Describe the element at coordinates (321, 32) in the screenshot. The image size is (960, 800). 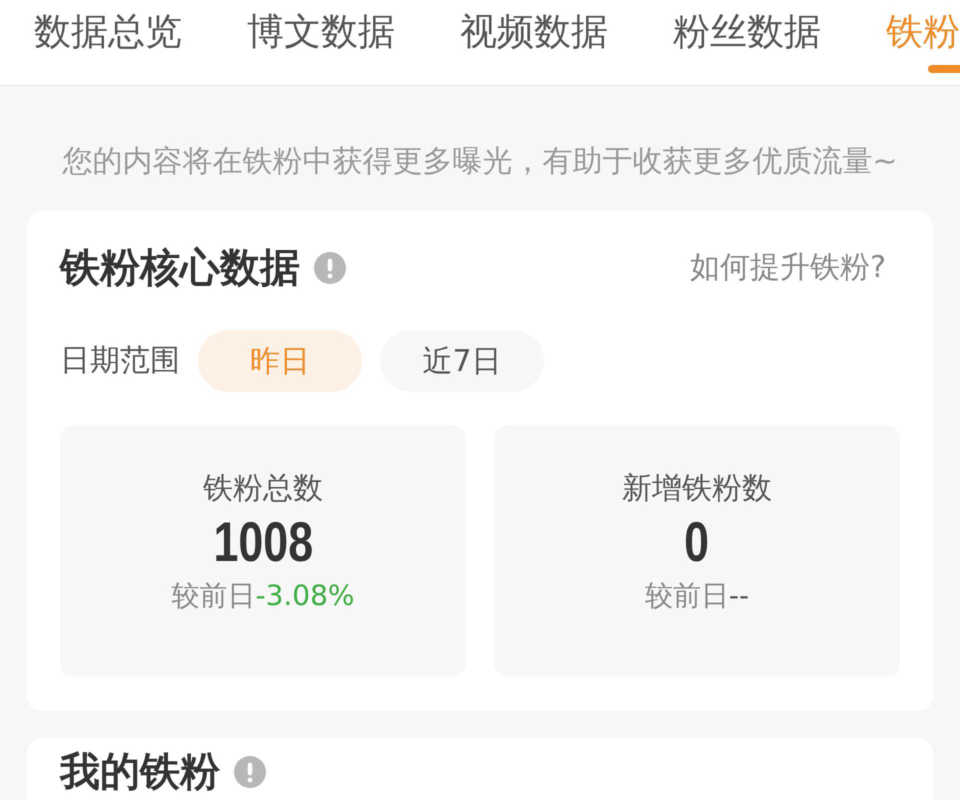
I see `tab: 博文数据` at that location.